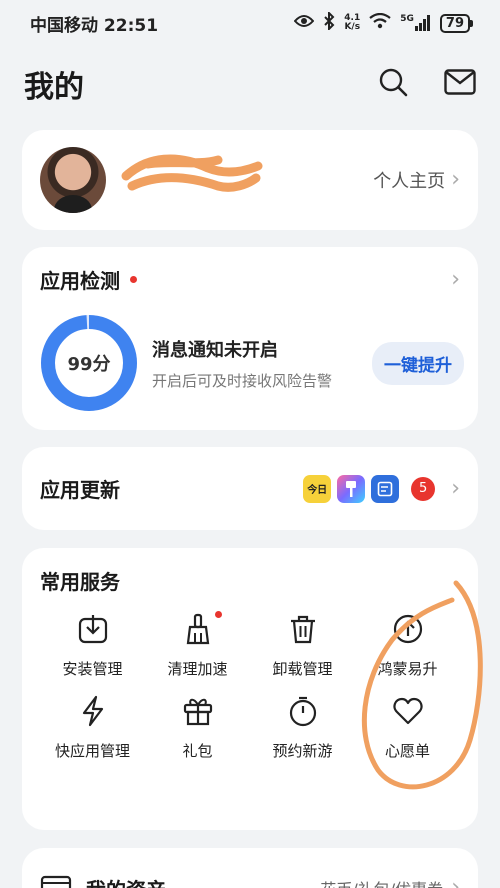  I want to click on wifi-icon, so click(380, 23).